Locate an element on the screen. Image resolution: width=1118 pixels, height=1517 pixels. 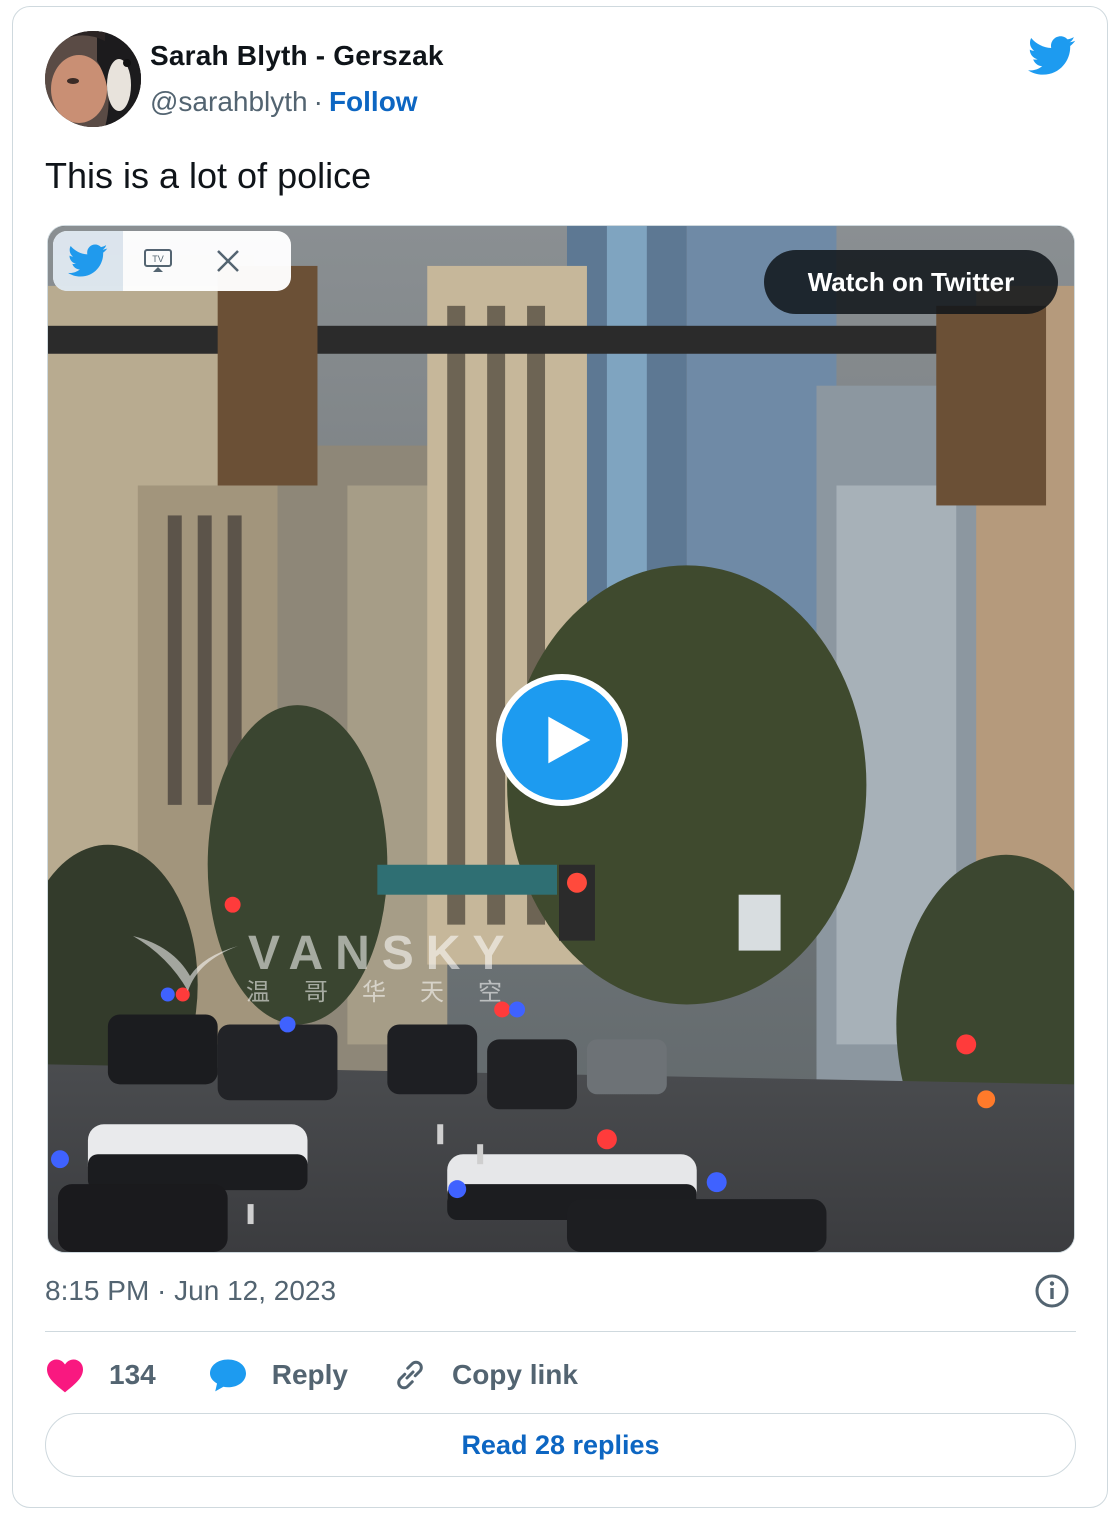
divider is located at coordinates (560, 1331).